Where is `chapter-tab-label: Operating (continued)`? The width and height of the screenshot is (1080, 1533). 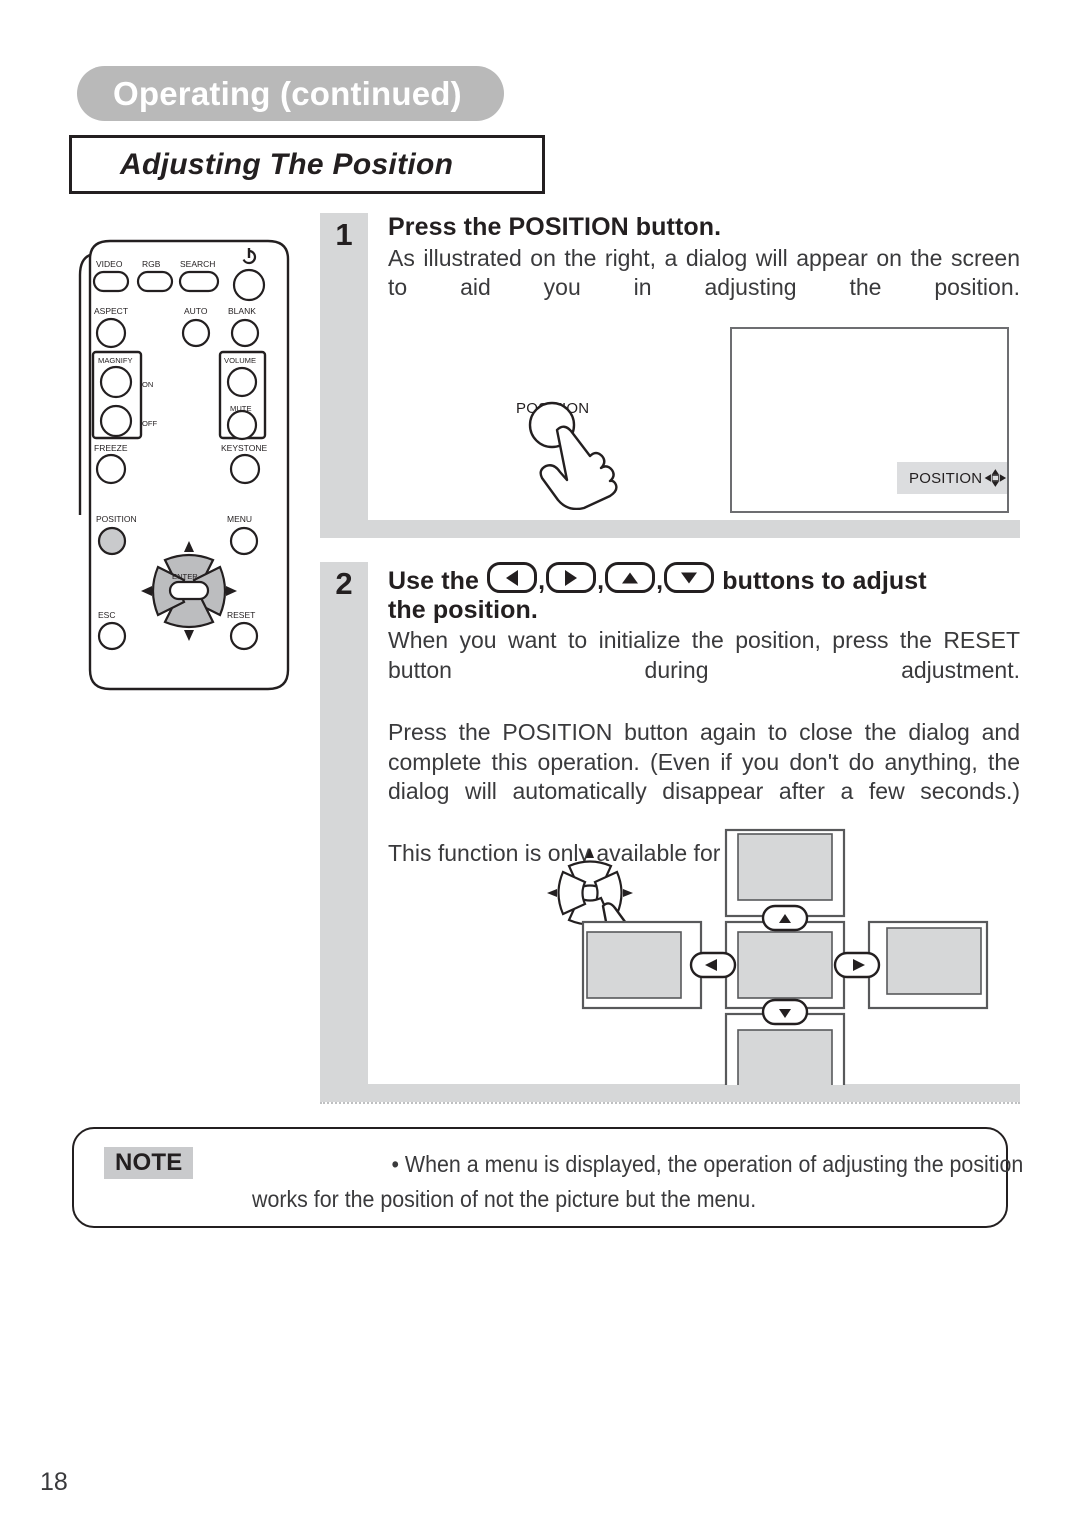 chapter-tab-label: Operating (continued) is located at coordinates (287, 93).